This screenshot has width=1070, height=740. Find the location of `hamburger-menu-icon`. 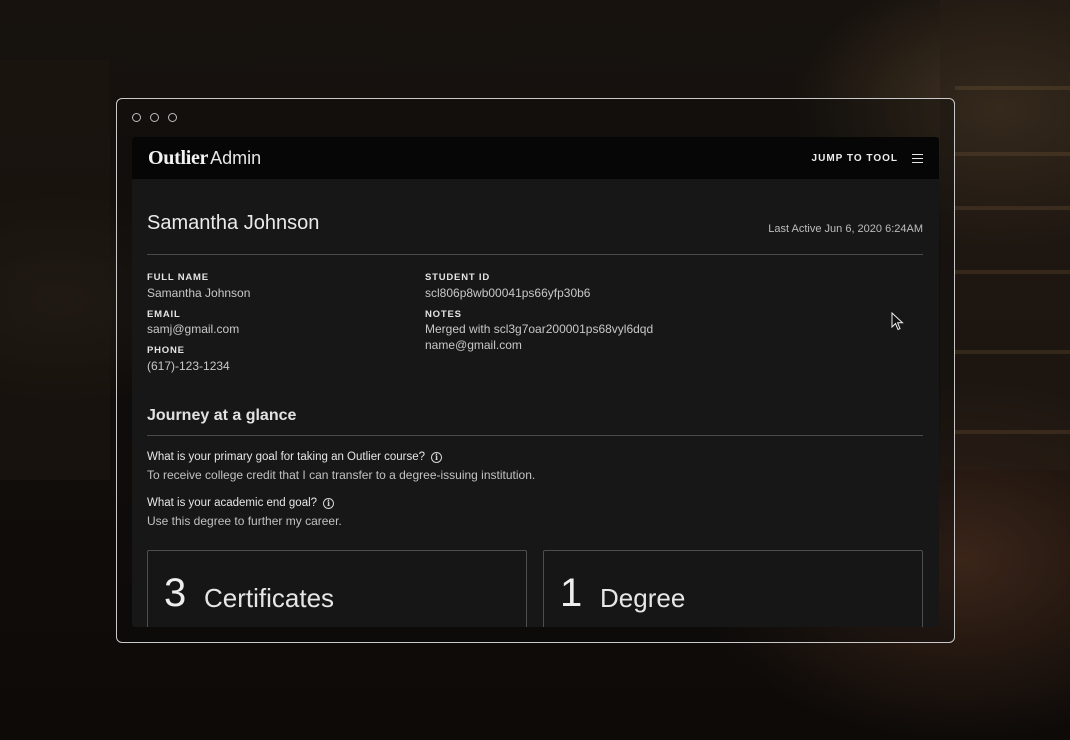

hamburger-menu-icon is located at coordinates (917, 158).